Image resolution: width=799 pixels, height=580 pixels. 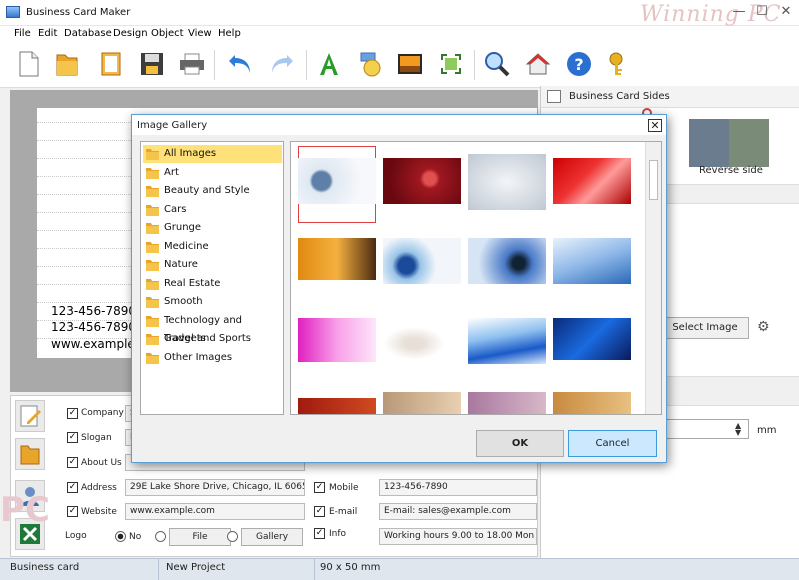 I want to click on spin-arrows-icon: ▲ ▼, so click(x=738, y=429).